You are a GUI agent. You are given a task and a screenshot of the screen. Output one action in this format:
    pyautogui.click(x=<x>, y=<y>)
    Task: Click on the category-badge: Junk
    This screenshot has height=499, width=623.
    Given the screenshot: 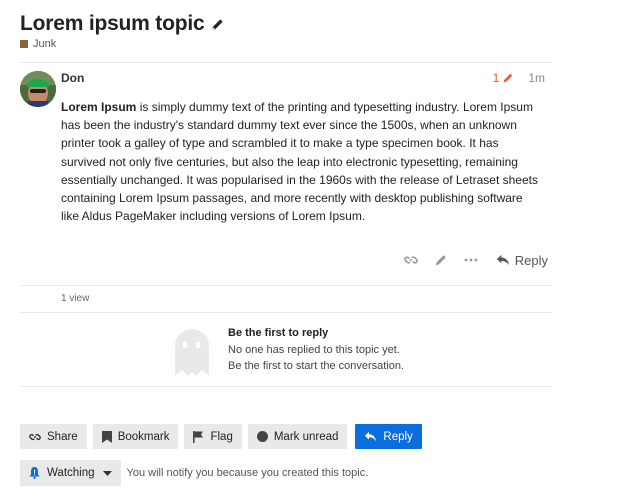 What is the action you would take?
    pyautogui.click(x=38, y=44)
    